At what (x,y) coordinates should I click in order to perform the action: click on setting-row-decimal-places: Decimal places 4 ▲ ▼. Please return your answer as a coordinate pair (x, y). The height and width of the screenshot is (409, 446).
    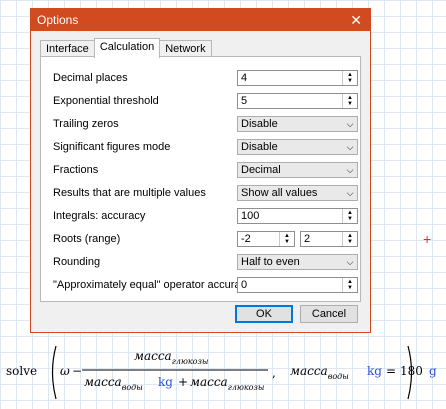
    Looking at the image, I should click on (206, 78).